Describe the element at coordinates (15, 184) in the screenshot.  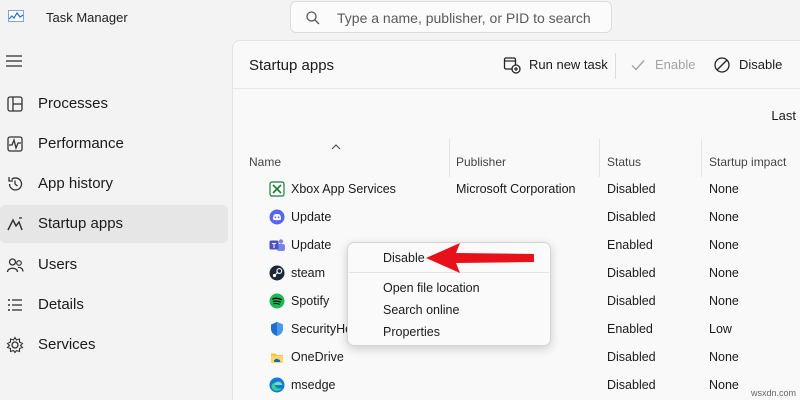
I see `history-icon` at that location.